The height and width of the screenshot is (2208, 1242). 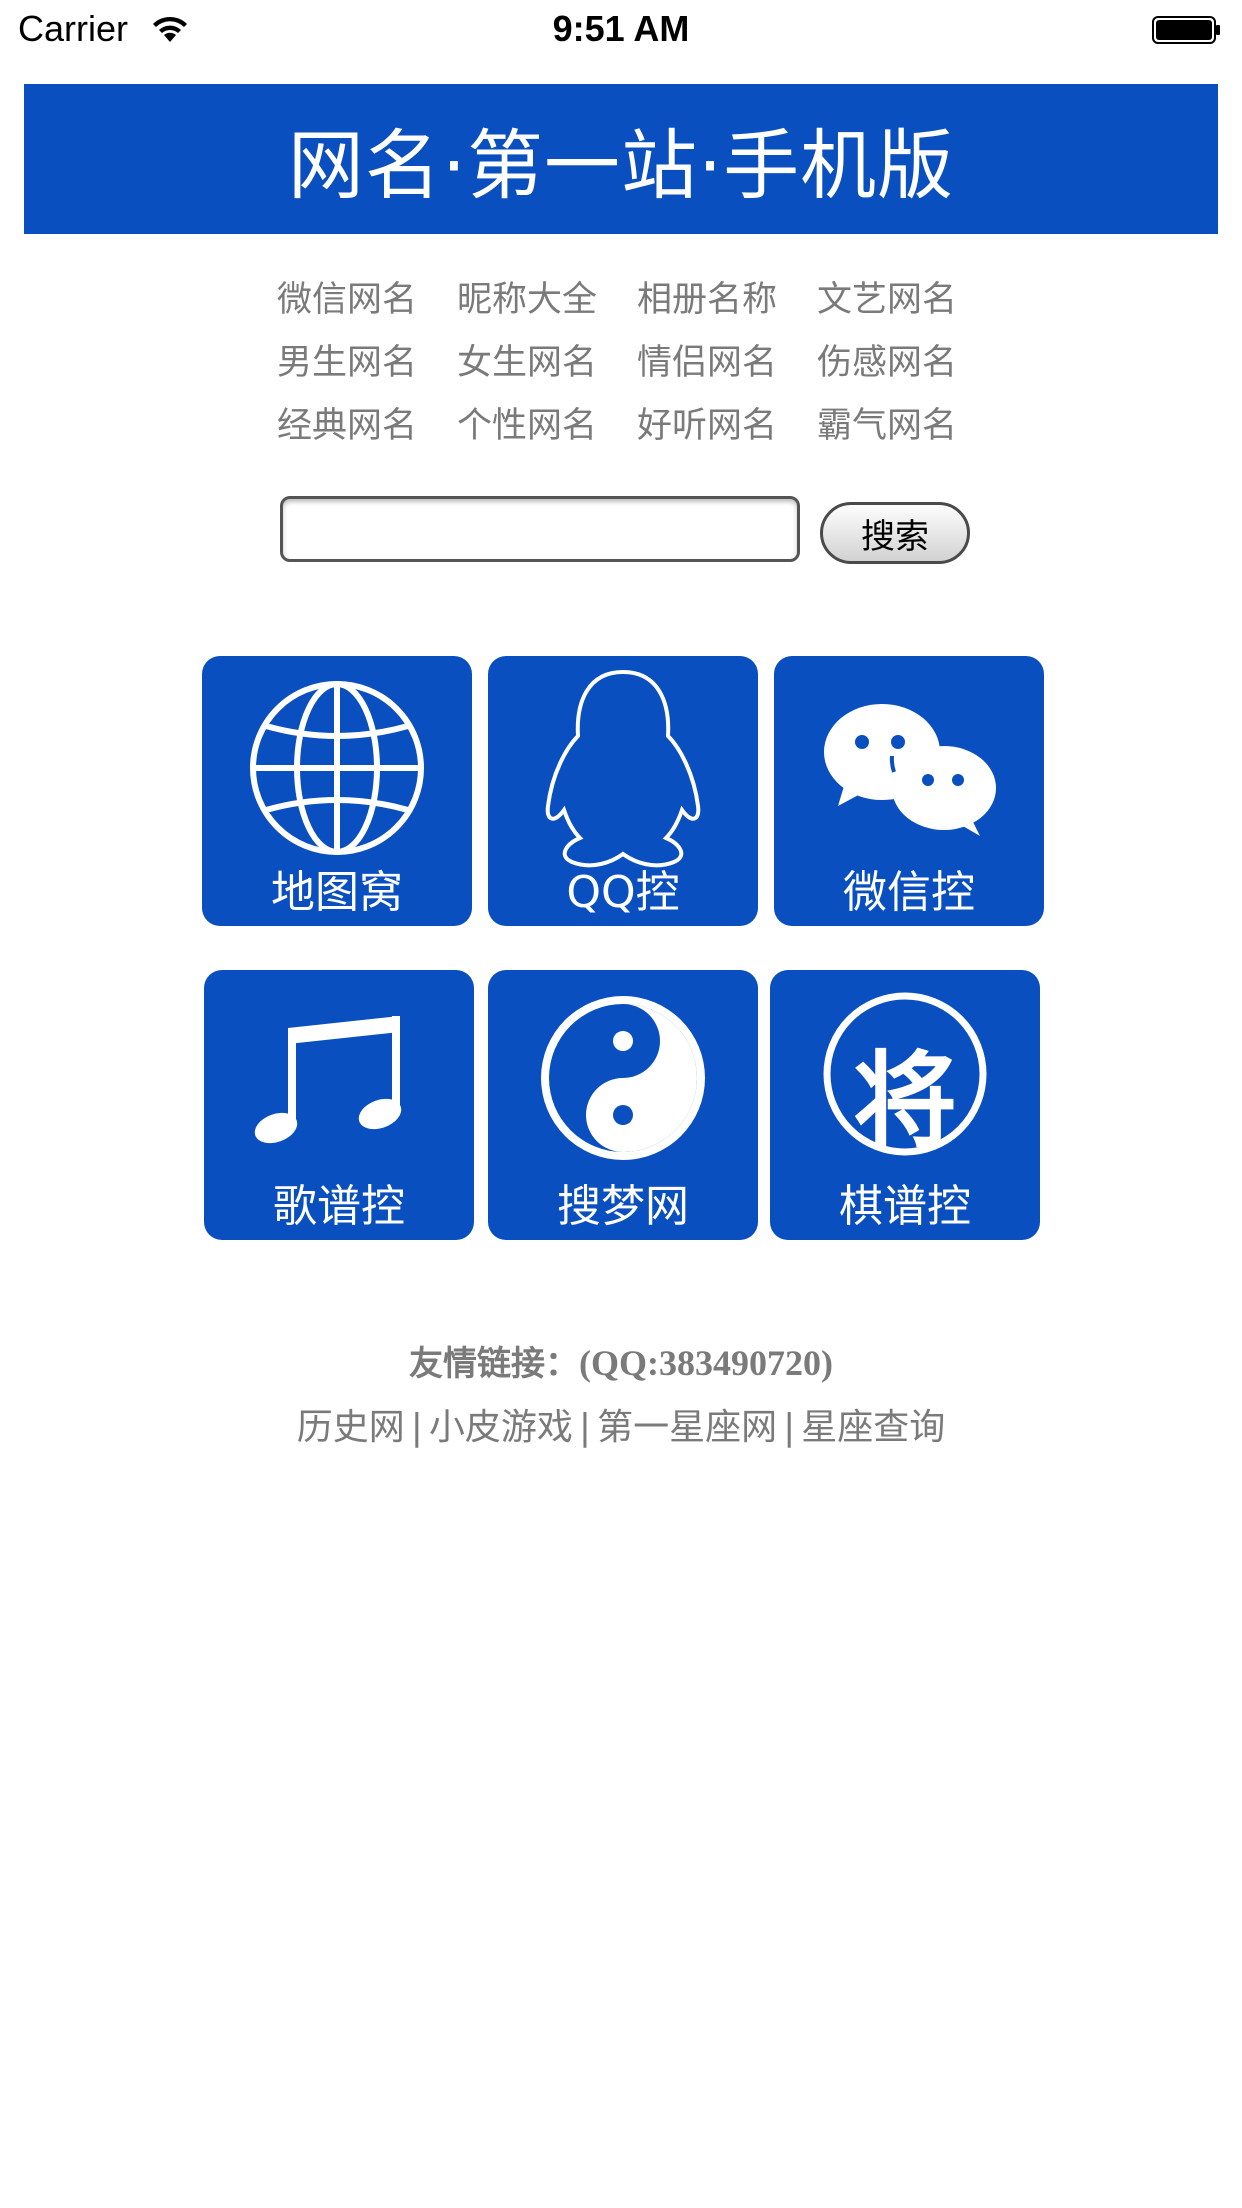 I want to click on status-bar: Carrier 9:51 AM, so click(x=621, y=30).